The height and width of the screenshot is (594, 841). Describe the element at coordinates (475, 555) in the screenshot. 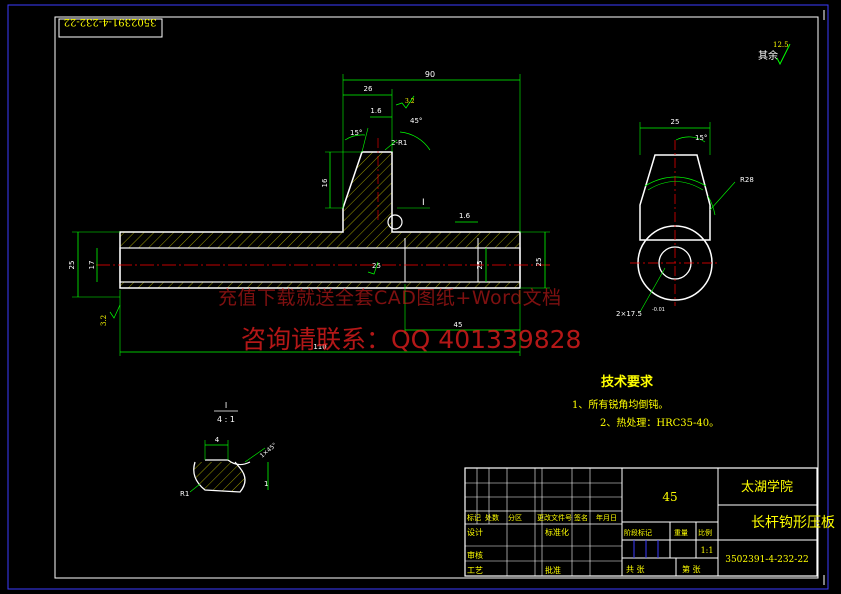

I see `svg-text: 审核` at that location.